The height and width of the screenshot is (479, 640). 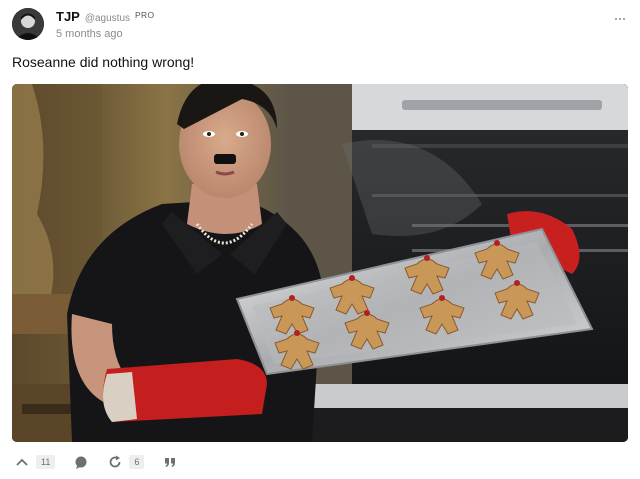 I want to click on avatar, so click(x=28, y=24).